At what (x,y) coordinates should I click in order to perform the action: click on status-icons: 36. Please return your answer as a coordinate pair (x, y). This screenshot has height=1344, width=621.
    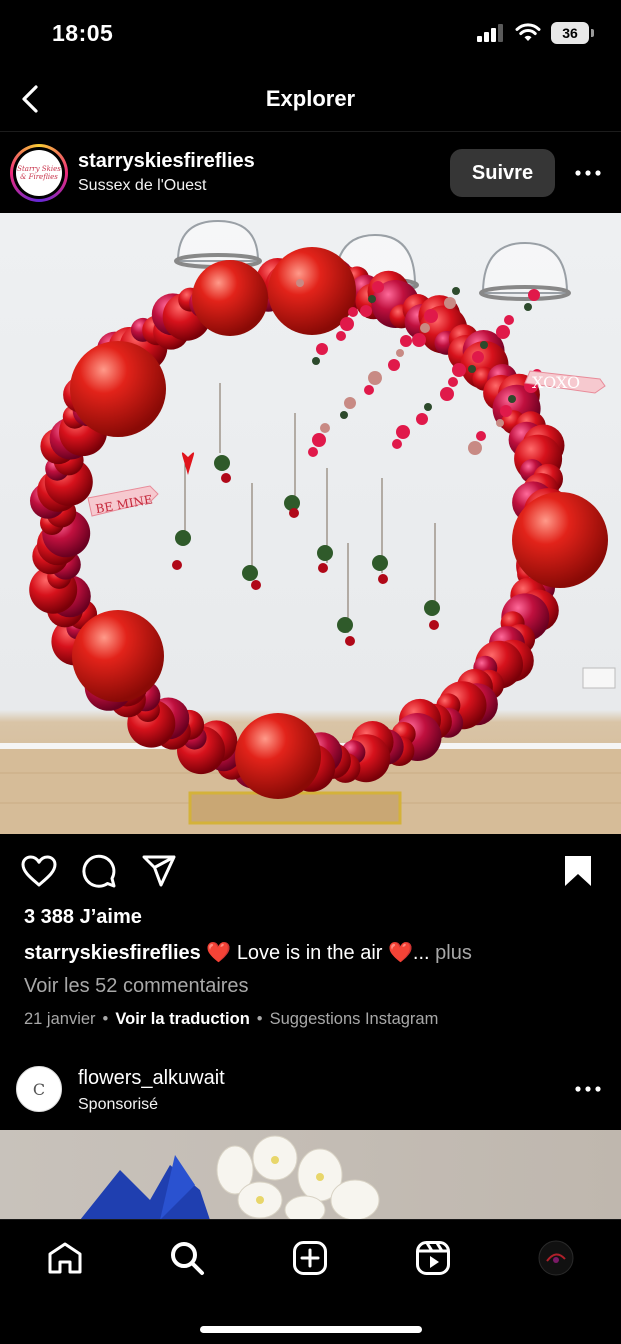
    Looking at the image, I should click on (535, 33).